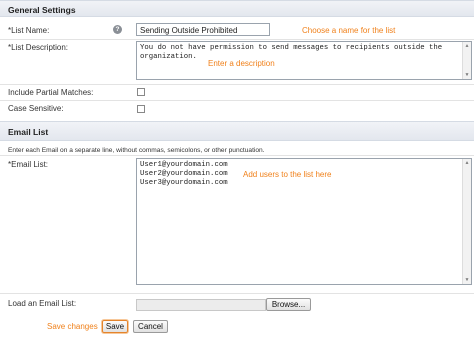 The height and width of the screenshot is (338, 474). Describe the element at coordinates (72, 326) in the screenshot. I see `save-changes-hint: Save changes` at that location.